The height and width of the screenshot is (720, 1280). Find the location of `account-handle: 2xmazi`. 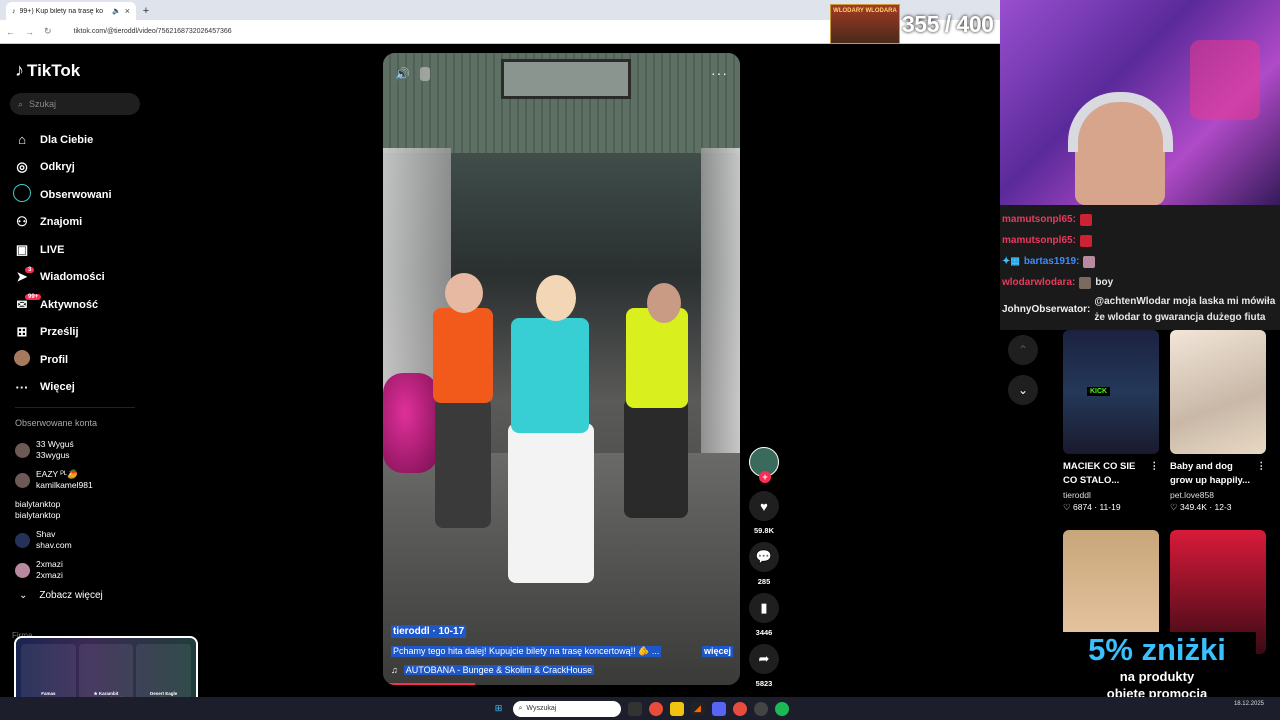

account-handle: 2xmazi is located at coordinates (49, 575).